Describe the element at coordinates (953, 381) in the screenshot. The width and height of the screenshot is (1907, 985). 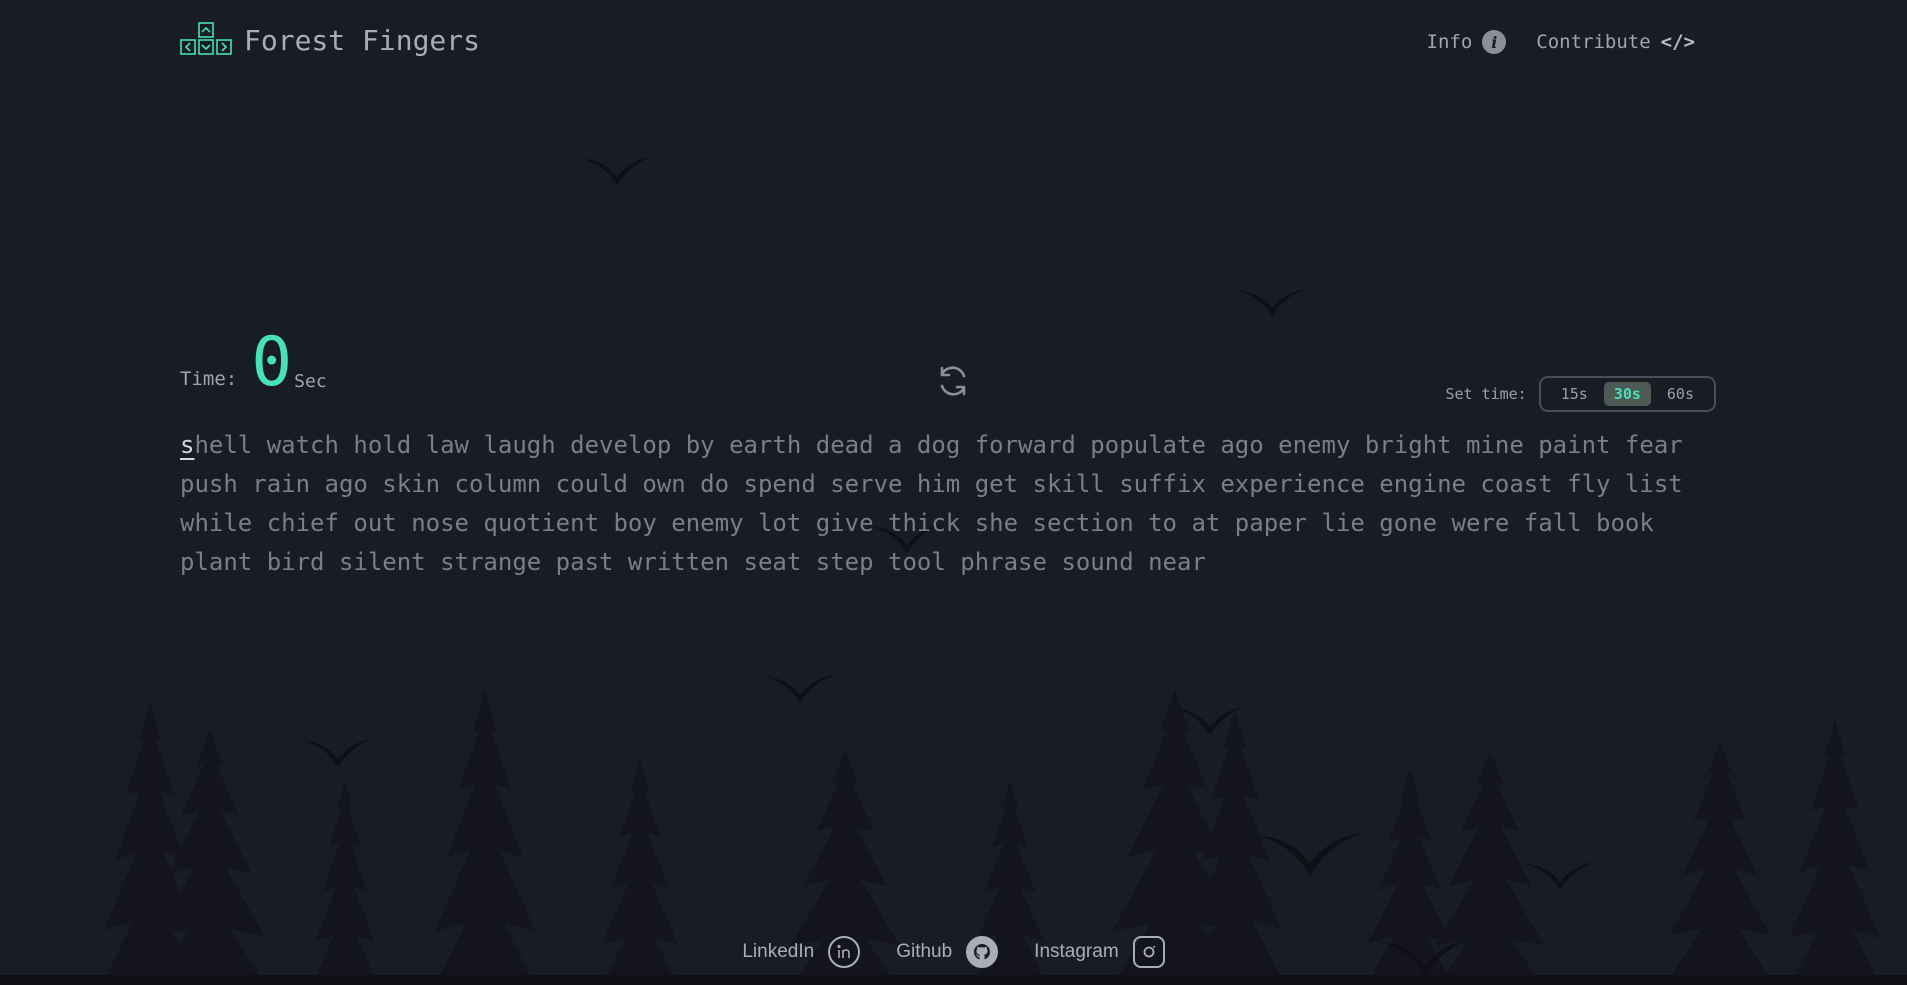
I see `refresh-icon` at that location.